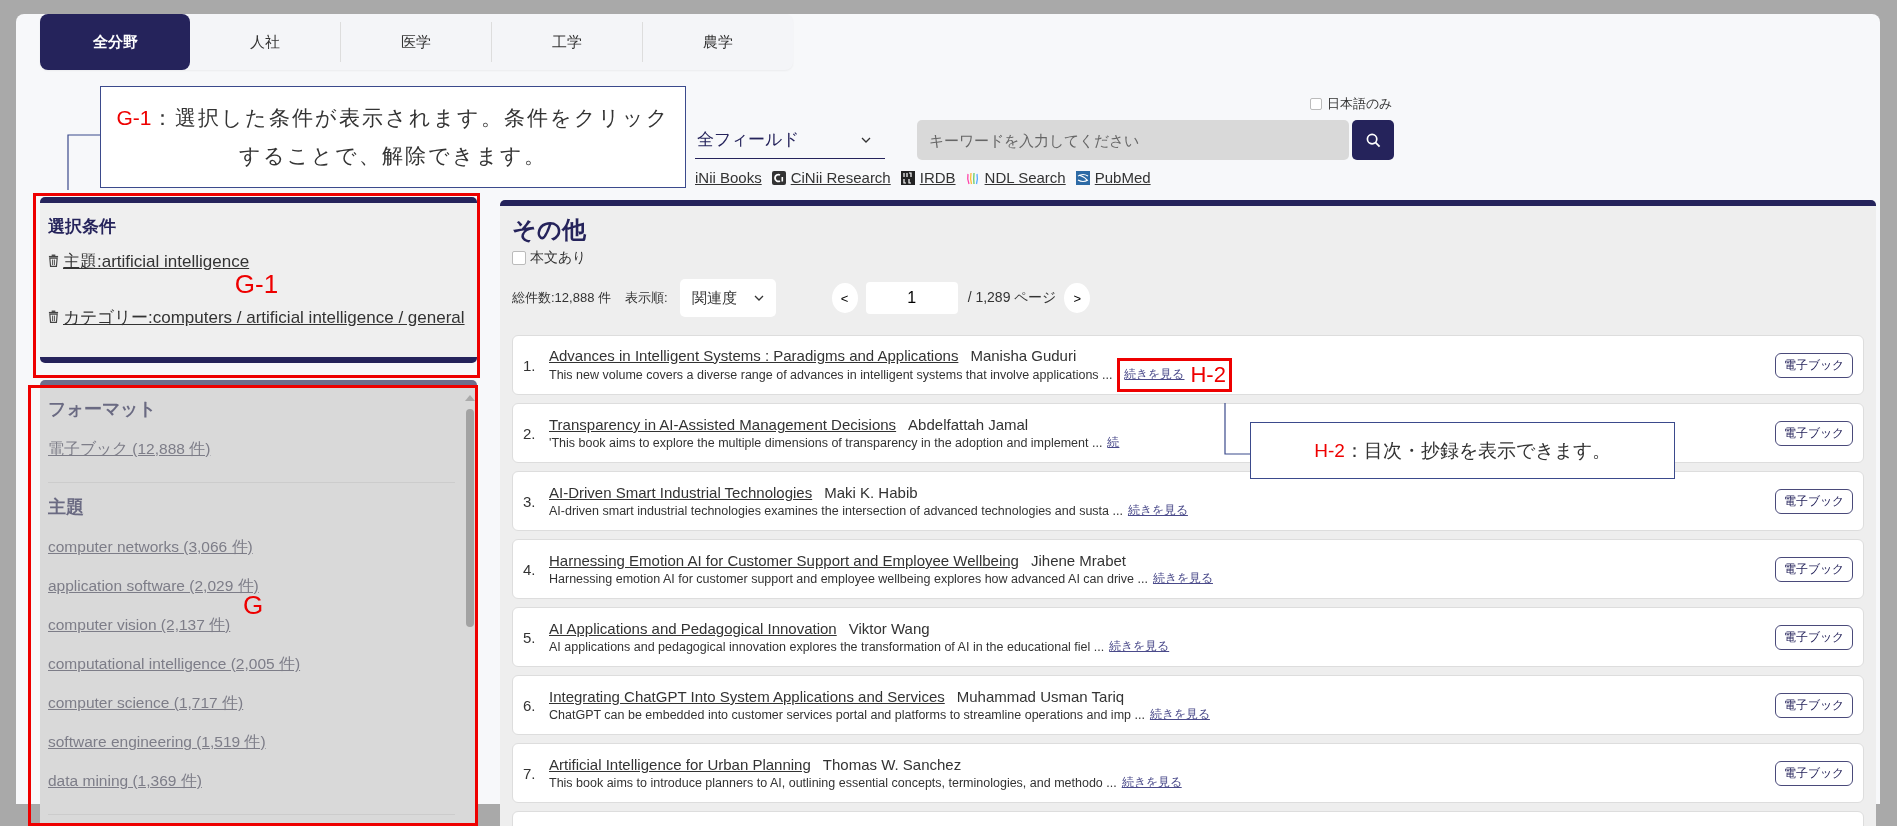 The image size is (1897, 826). Describe the element at coordinates (1122, 177) in the screenshot. I see `source-link: PubMed` at that location.